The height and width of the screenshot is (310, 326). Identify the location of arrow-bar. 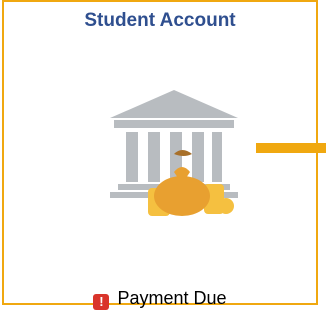
(291, 148).